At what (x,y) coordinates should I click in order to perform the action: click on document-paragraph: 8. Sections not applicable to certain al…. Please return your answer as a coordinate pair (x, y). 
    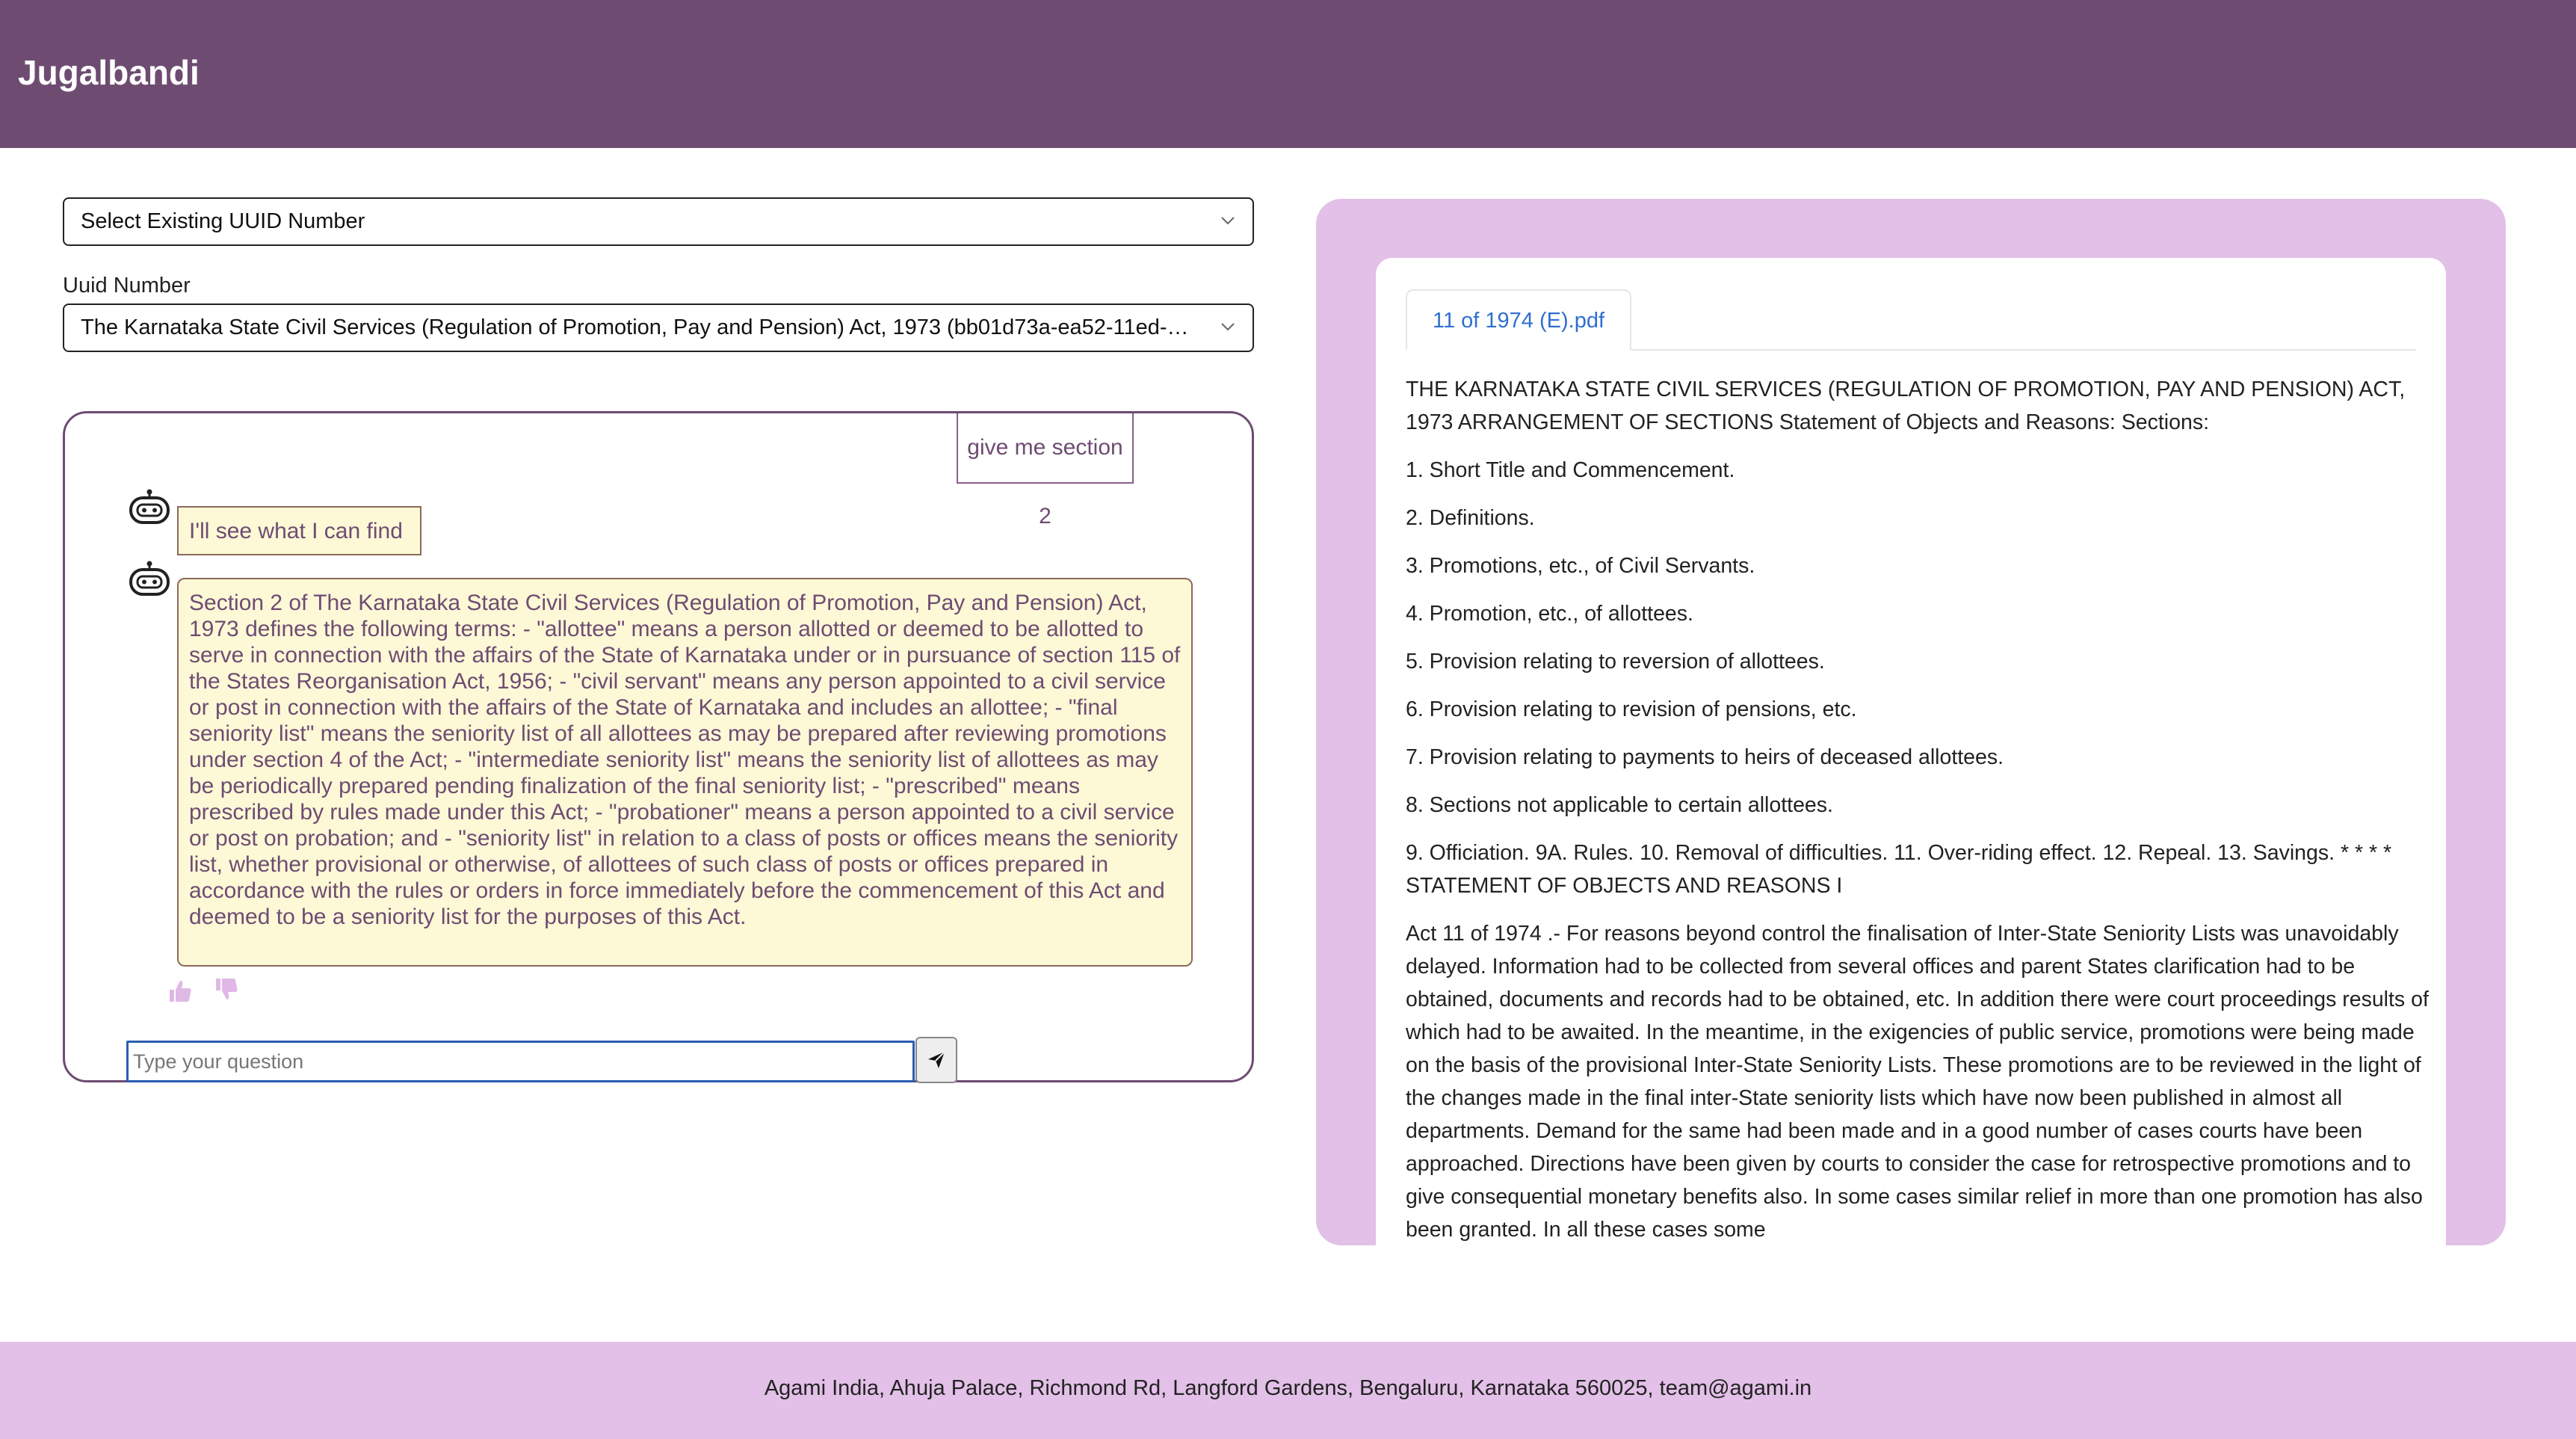
    Looking at the image, I should click on (1619, 805).